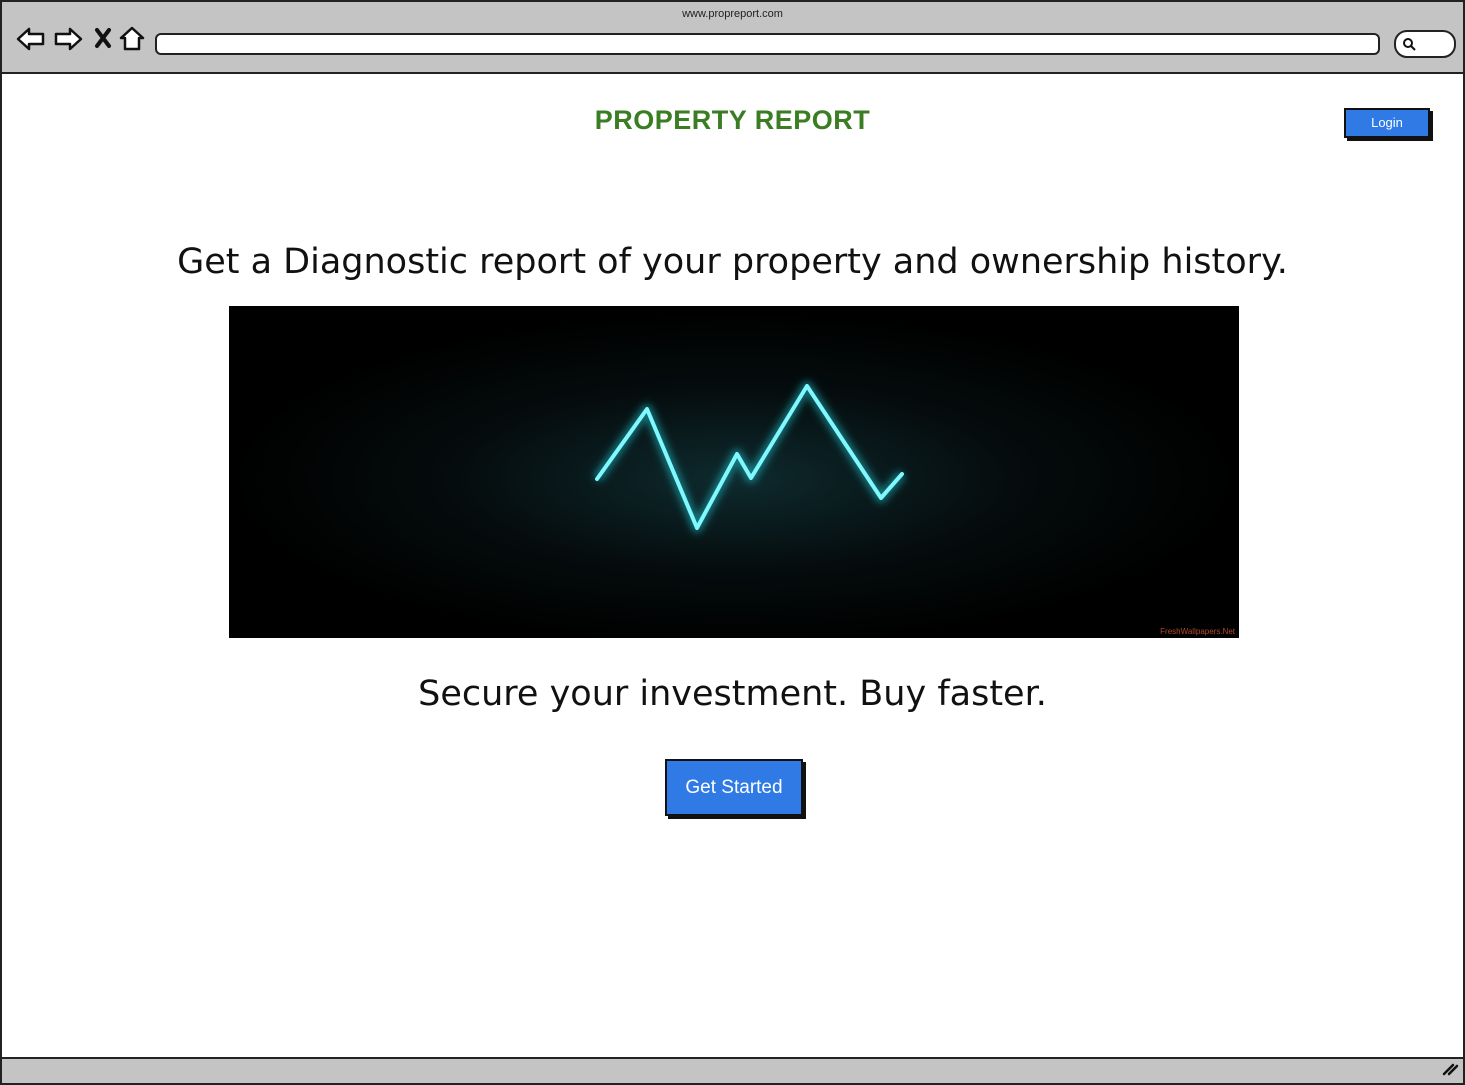  I want to click on browser-status-bar, so click(732, 1070).